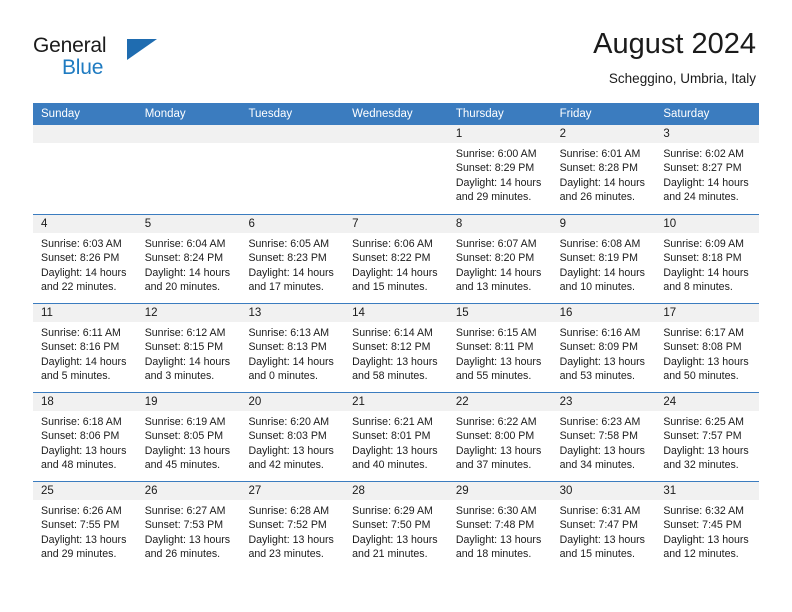 Image resolution: width=792 pixels, height=612 pixels. What do you see at coordinates (479, 114) in the screenshot?
I see `weekday-header-thursday: Thursday` at bounding box center [479, 114].